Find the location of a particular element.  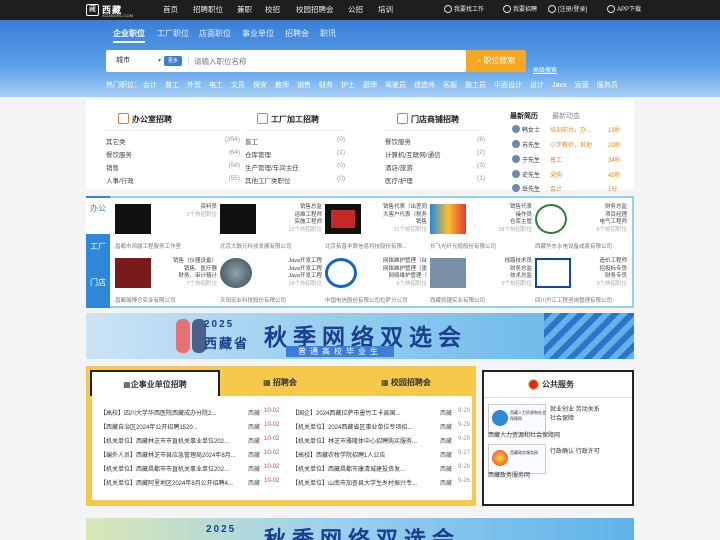

list-item: 【机关单位】西藏昌都市康清城建投资发... 西藏 9-26 is located at coordinates (382, 468).